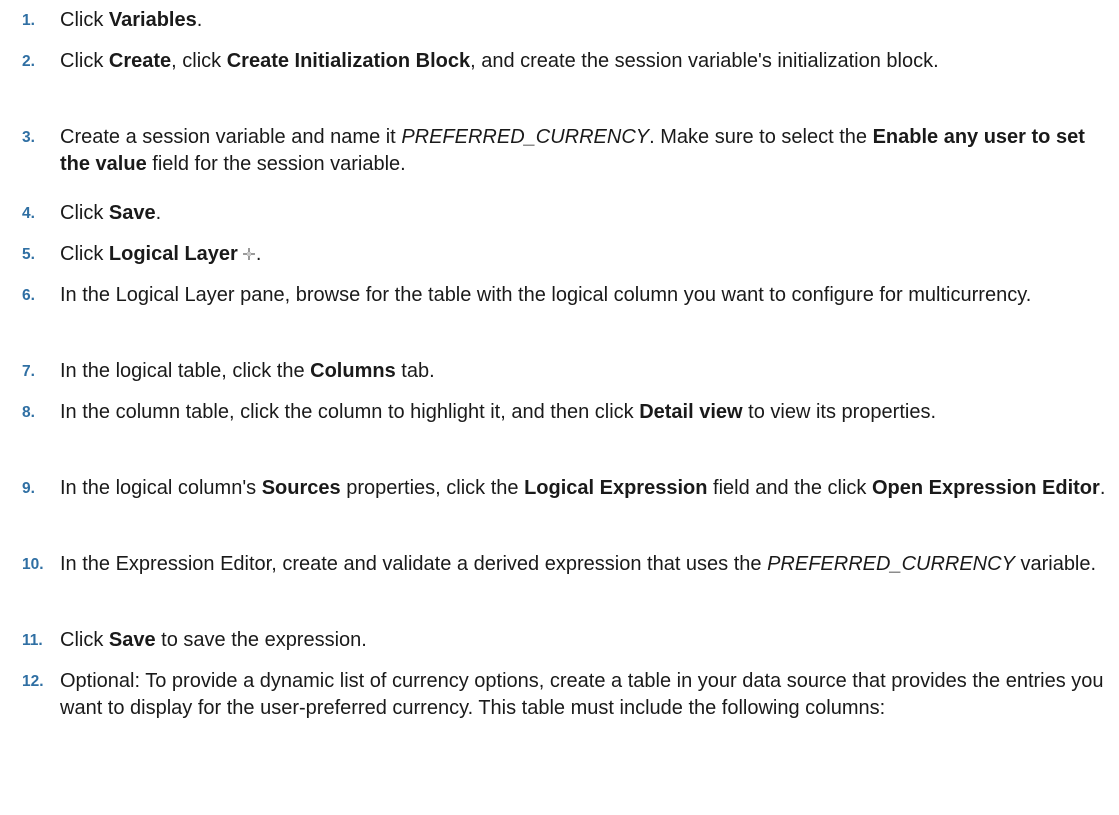 The image size is (1119, 815). Describe the element at coordinates (161, 488) in the screenshot. I see `text-run: In the logical column's` at that location.